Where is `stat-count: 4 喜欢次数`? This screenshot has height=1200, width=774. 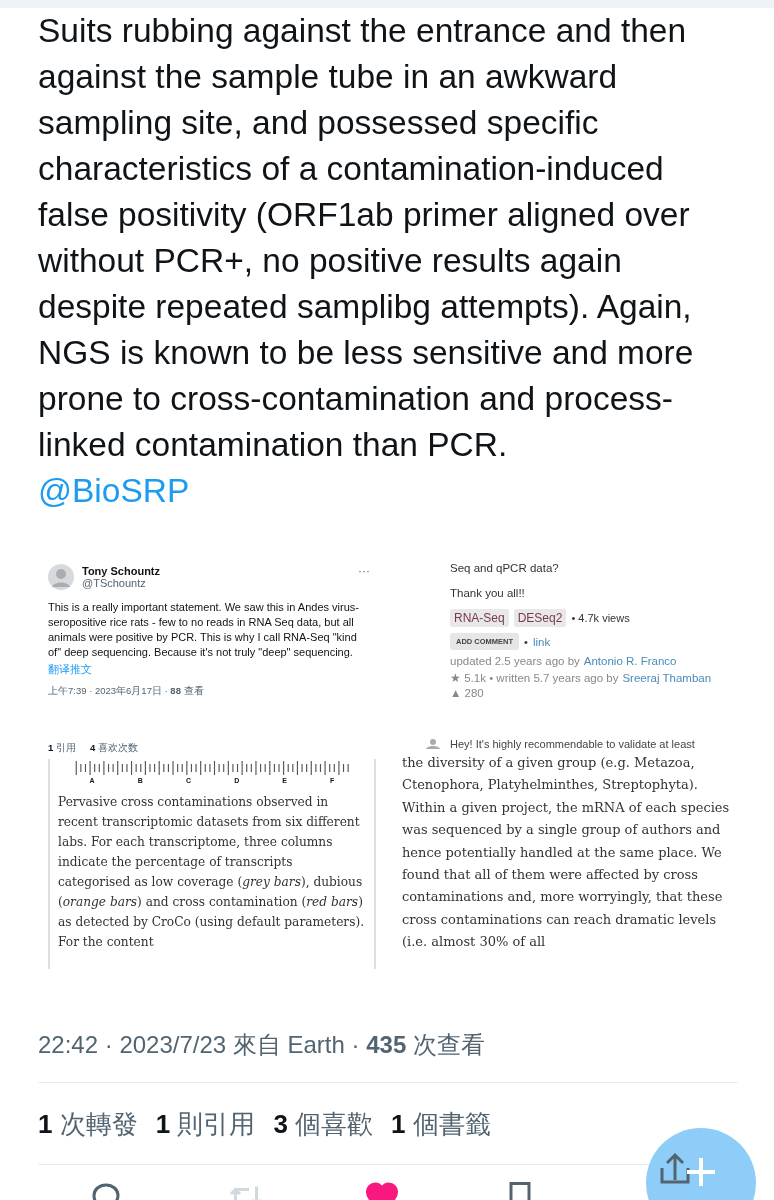
stat-count: 4 喜欢次数 is located at coordinates (113, 748).